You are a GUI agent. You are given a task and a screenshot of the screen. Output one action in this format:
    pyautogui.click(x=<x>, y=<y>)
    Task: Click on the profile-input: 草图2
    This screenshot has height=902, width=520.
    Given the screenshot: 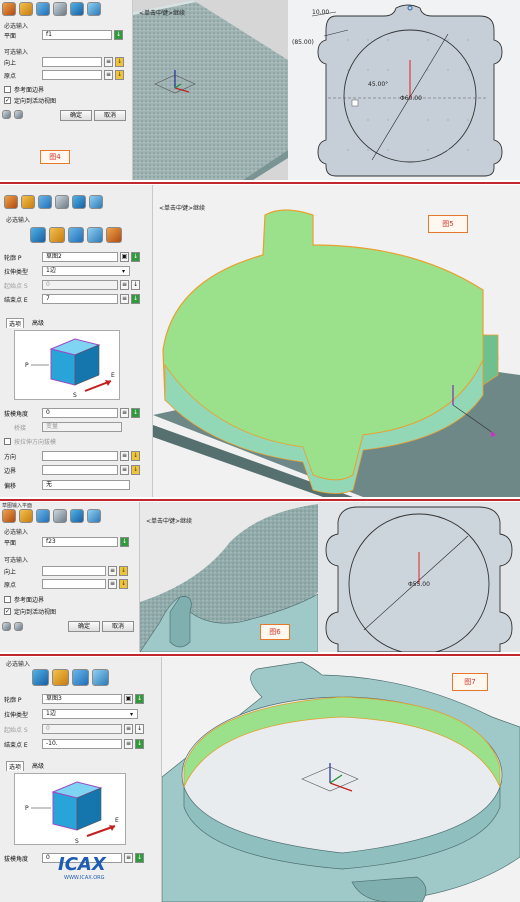 What is the action you would take?
    pyautogui.click(x=80, y=257)
    